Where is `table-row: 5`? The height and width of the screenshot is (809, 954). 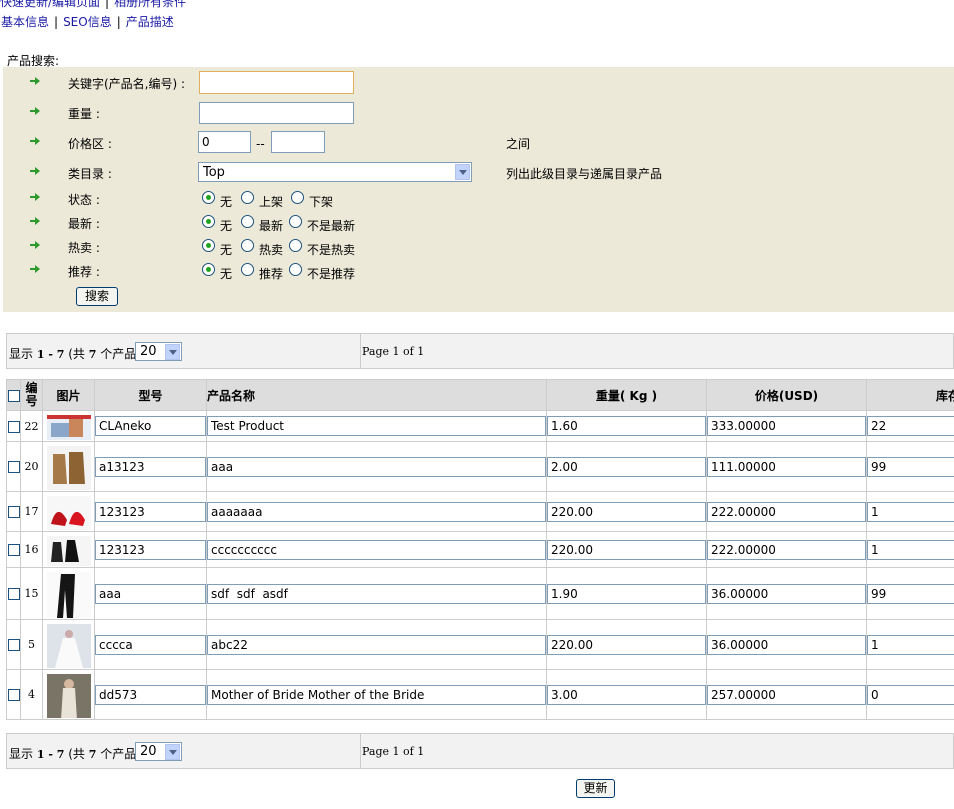
table-row: 5 is located at coordinates (480, 644).